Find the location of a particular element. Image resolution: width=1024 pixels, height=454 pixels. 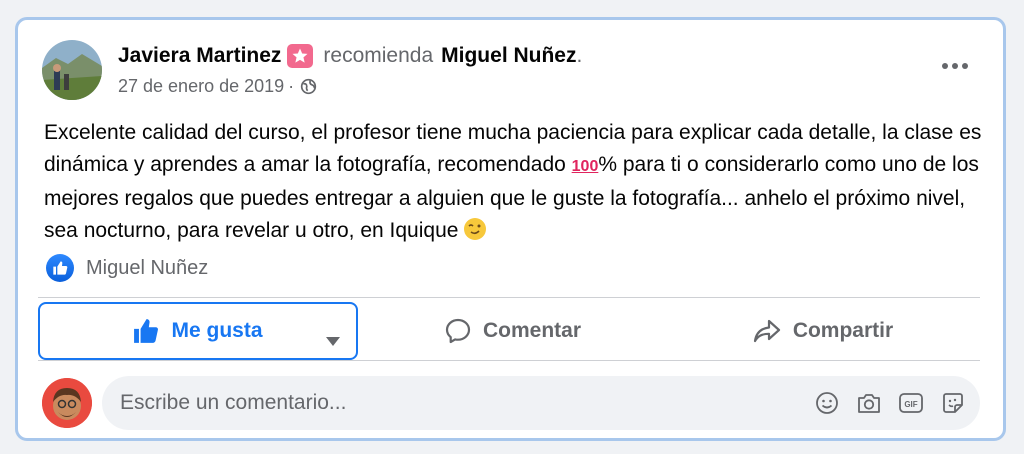

author-avatar is located at coordinates (72, 70).